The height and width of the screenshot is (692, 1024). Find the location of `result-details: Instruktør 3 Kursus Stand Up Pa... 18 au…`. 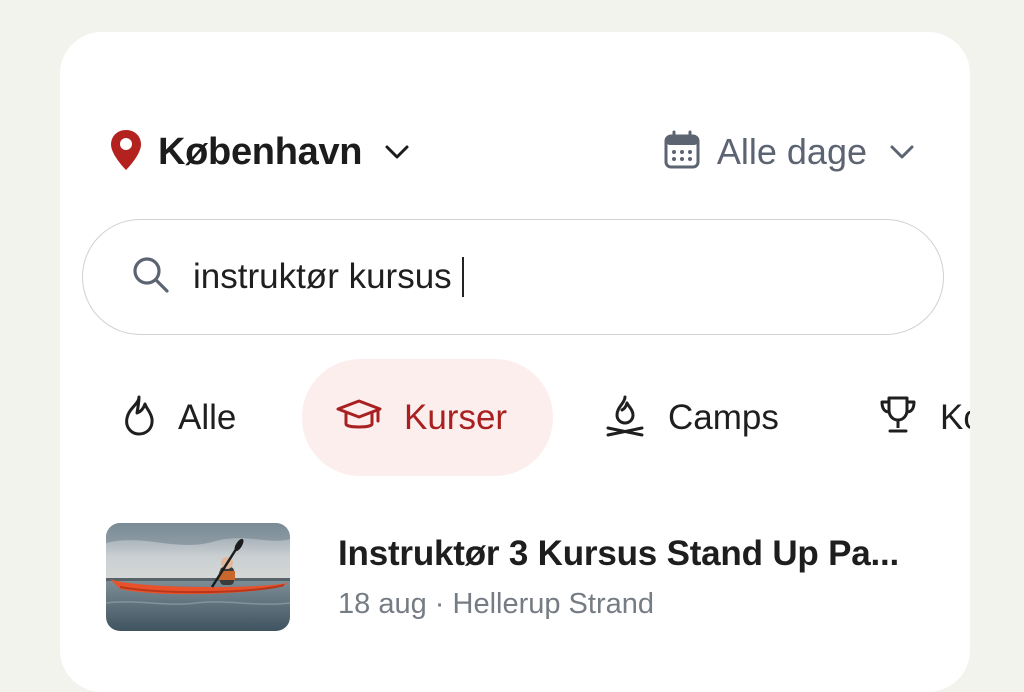

result-details: Instruktør 3 Kursus Stand Up Pa... 18 au… is located at coordinates (618, 577).